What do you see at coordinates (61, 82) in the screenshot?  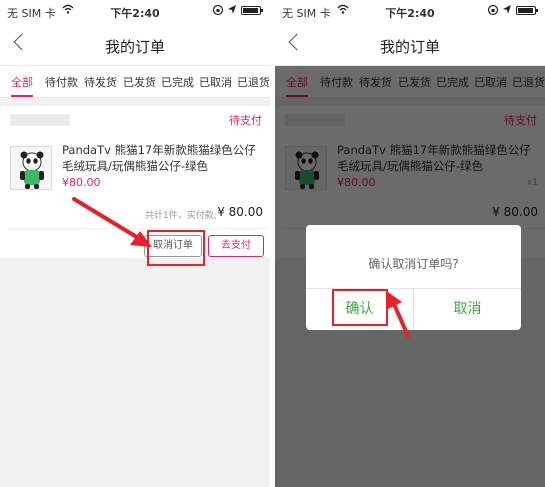 I see `tab-pending-payment: 待付款` at bounding box center [61, 82].